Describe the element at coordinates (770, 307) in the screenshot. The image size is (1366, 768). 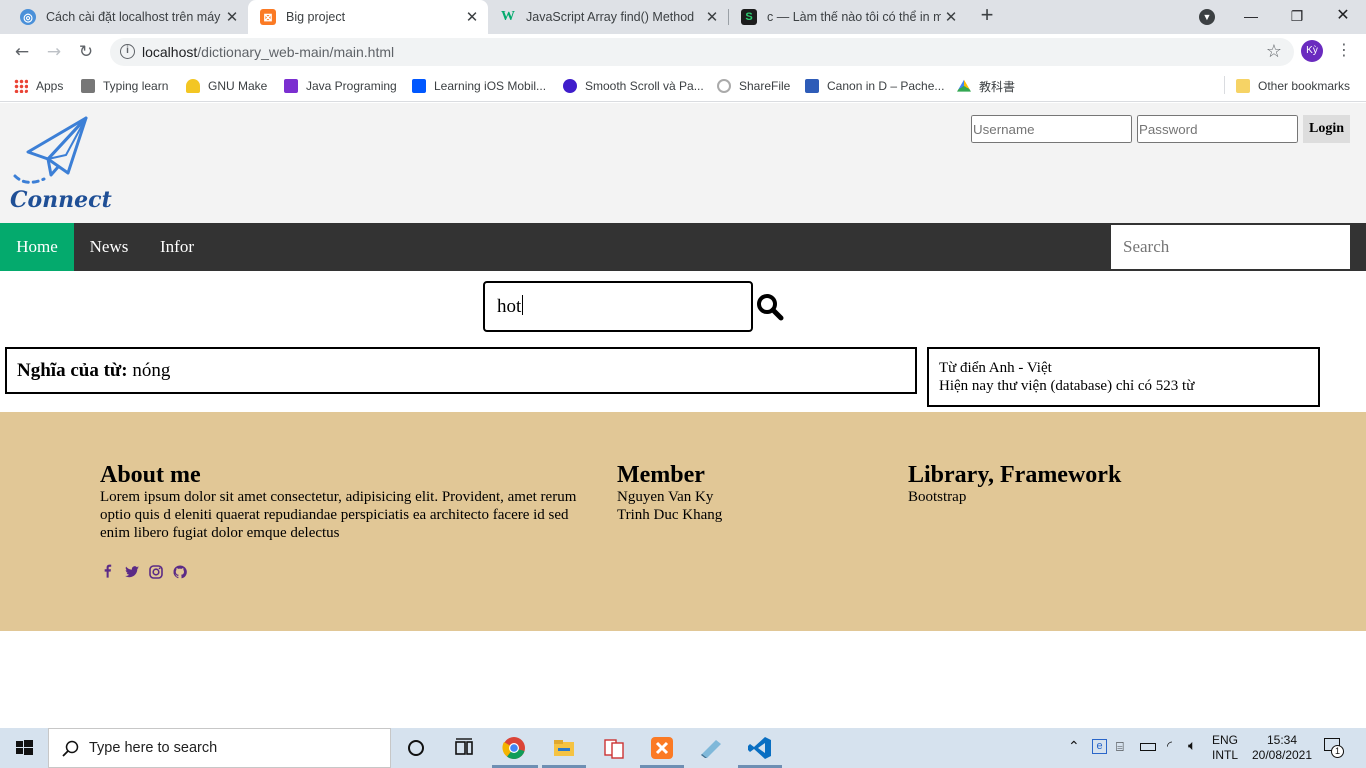
I see `search-icon` at that location.